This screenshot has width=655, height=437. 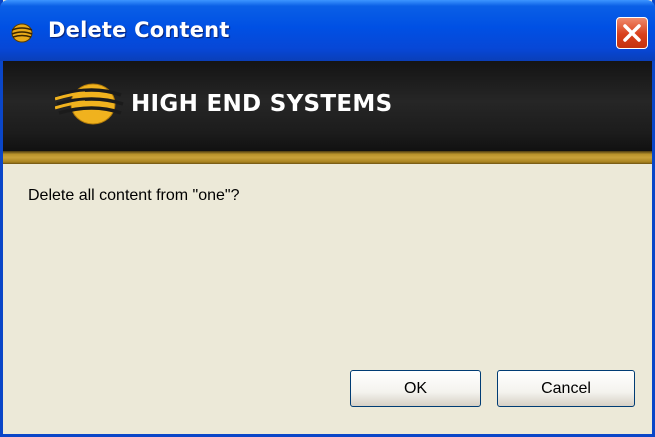 What do you see at coordinates (327, 157) in the screenshot?
I see `gold-divider` at bounding box center [327, 157].